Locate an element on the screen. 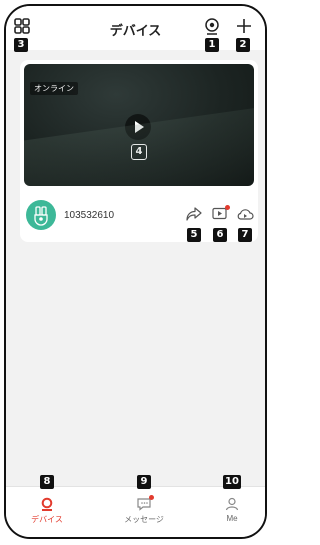 This screenshot has width=320, height=545. devices-tab-icon is located at coordinates (47, 504).